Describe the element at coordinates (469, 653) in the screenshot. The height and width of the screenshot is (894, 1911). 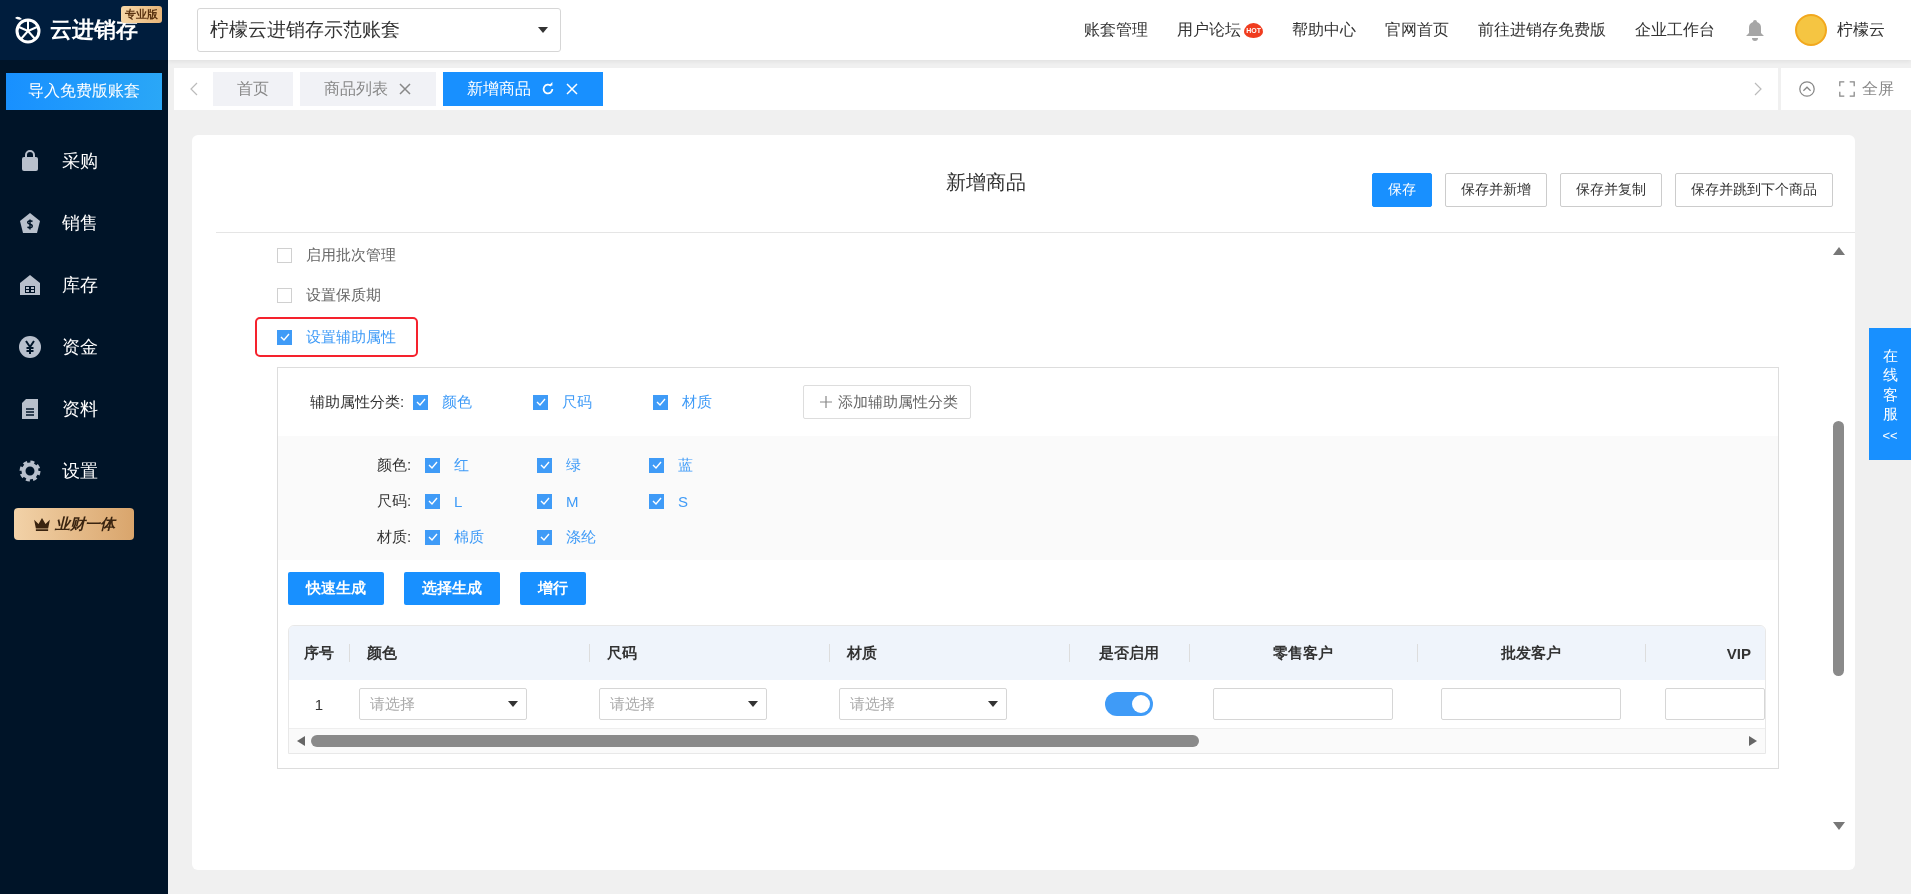
I see `column-header: 颜色` at that location.